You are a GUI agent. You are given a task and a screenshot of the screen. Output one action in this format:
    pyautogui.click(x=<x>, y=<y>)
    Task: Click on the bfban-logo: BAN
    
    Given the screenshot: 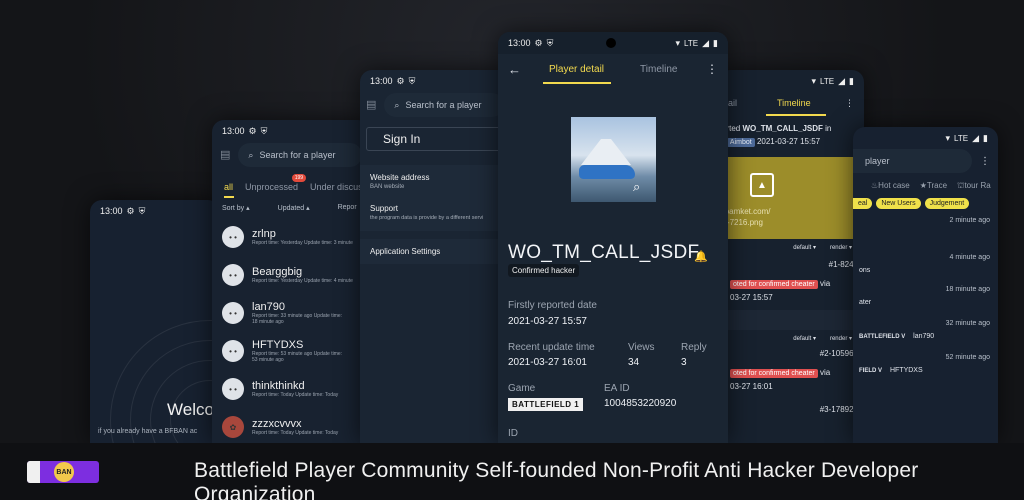 What is the action you would take?
    pyautogui.click(x=63, y=472)
    